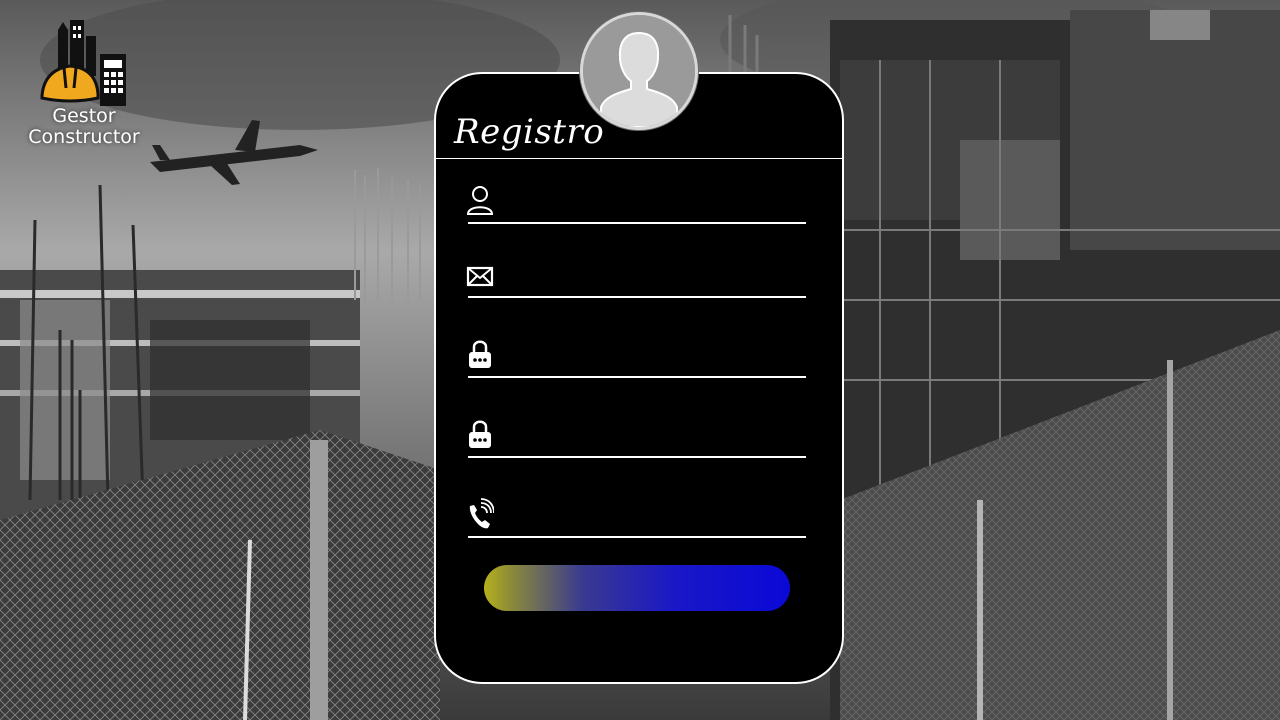  I want to click on register-button, so click(637, 588).